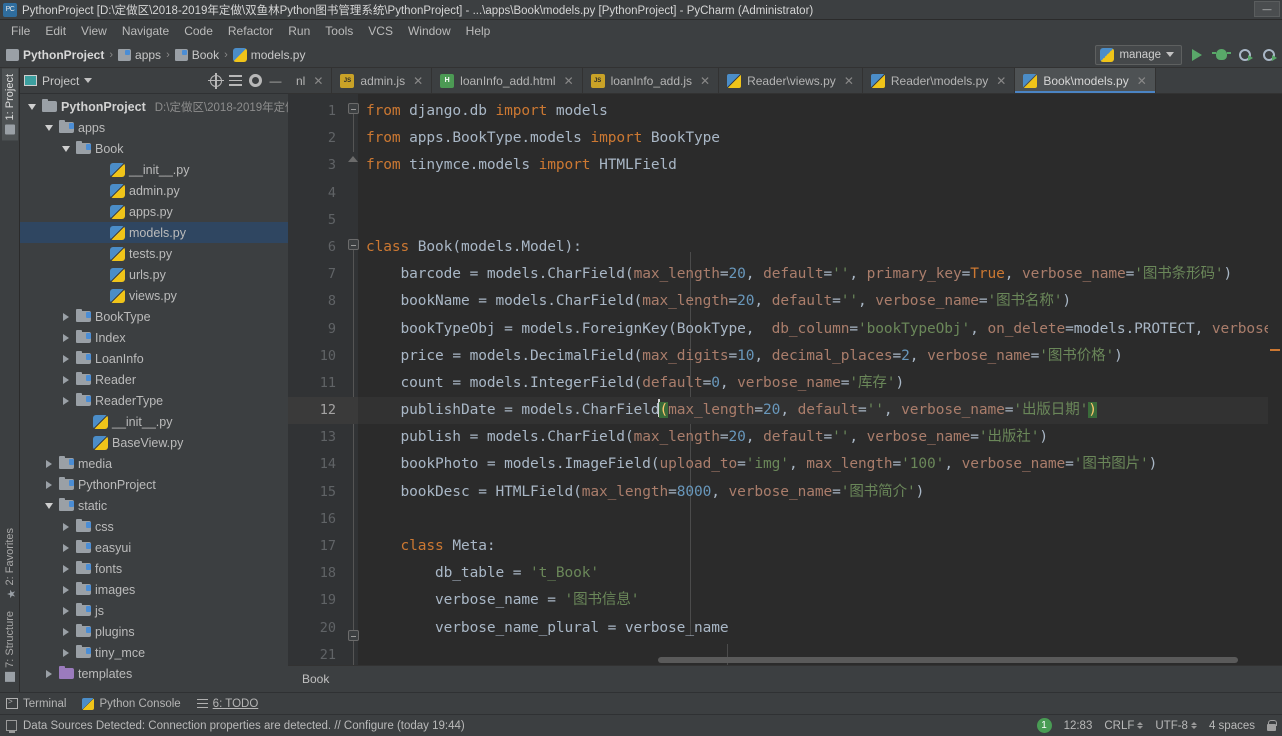 The width and height of the screenshot is (1282, 736). I want to click on editor-line-18: 18 db_table = 't_Book', so click(785, 573).